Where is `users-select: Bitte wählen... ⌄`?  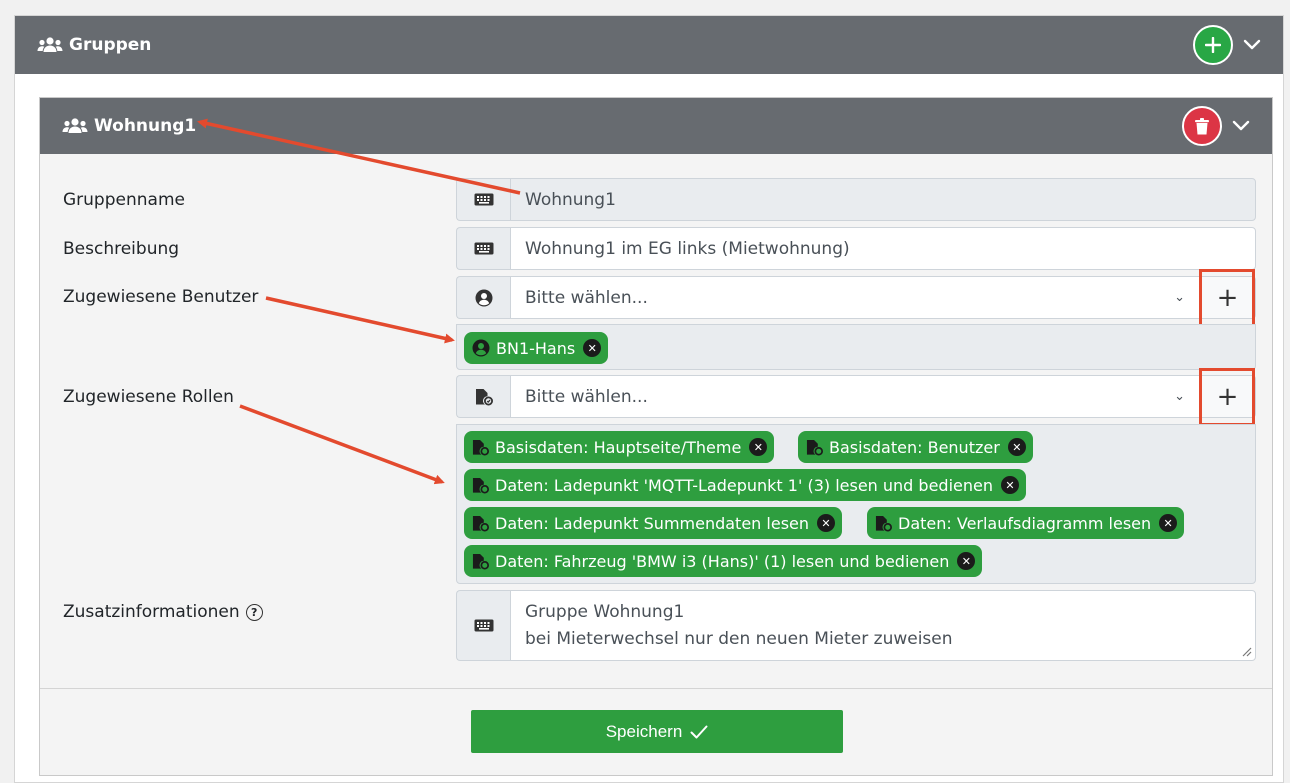 users-select: Bitte wählen... ⌄ is located at coordinates (855, 297).